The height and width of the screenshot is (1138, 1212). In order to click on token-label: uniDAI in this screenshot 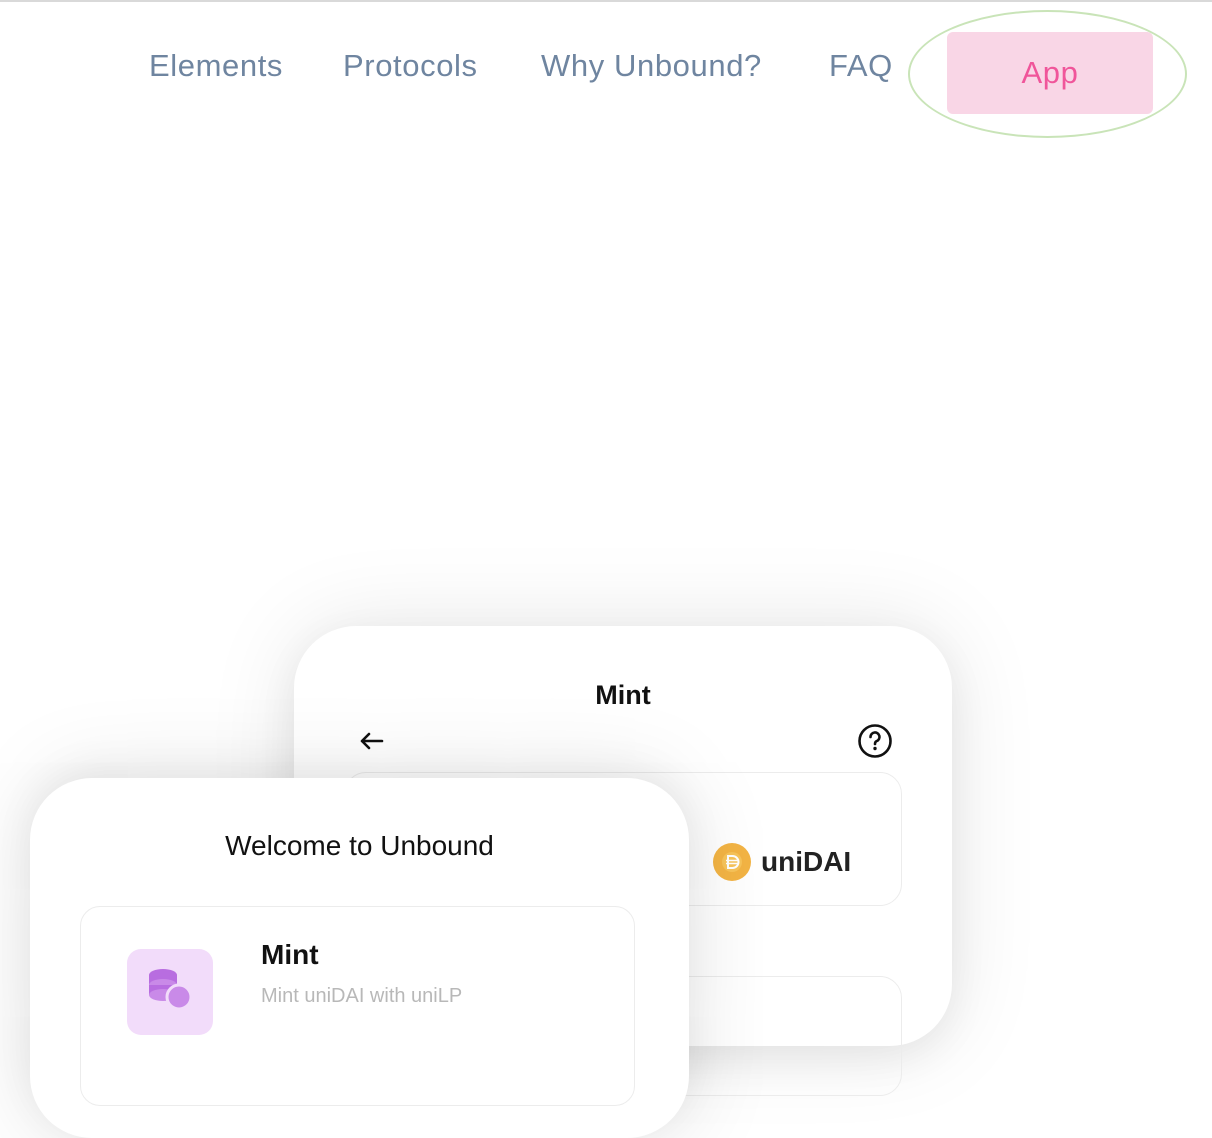, I will do `click(806, 861)`.